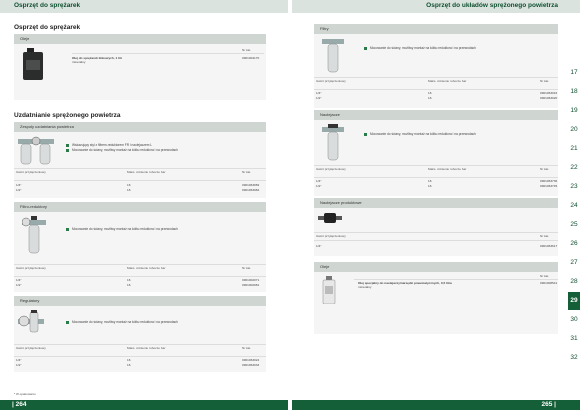 The image size is (580, 410). Describe the element at coordinates (251, 190) in the screenshot. I see `table-cell: 0901063984` at that location.